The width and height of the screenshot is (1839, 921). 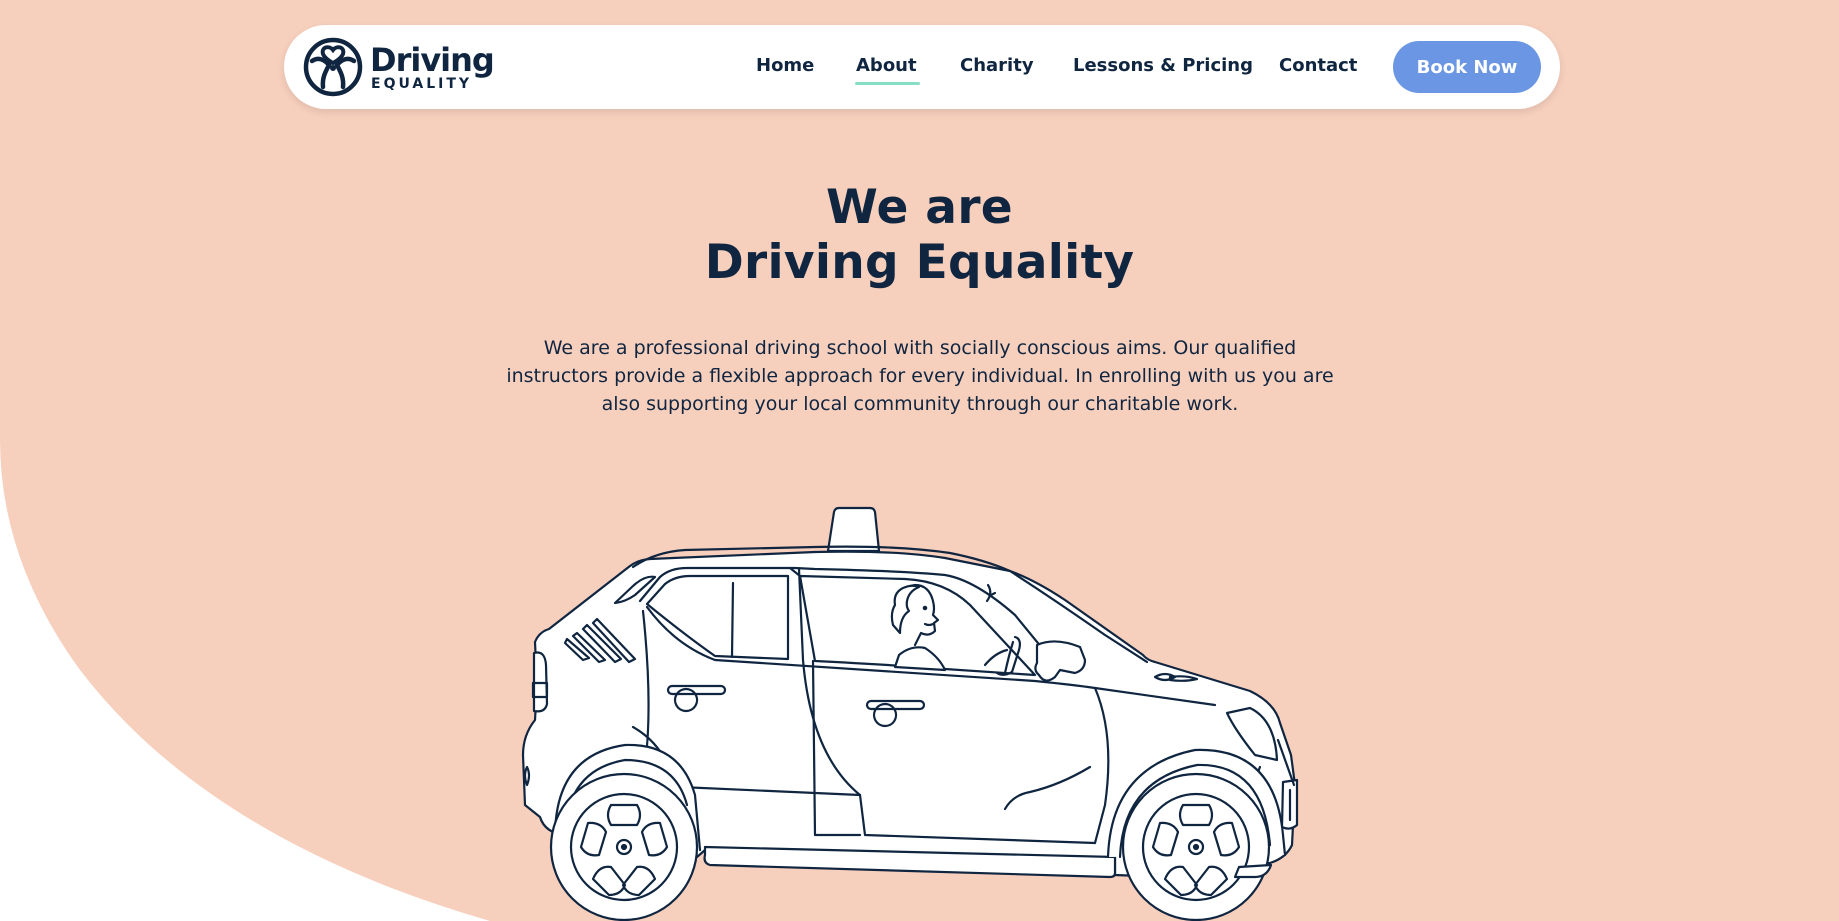 I want to click on nav-about: About, so click(x=887, y=70).